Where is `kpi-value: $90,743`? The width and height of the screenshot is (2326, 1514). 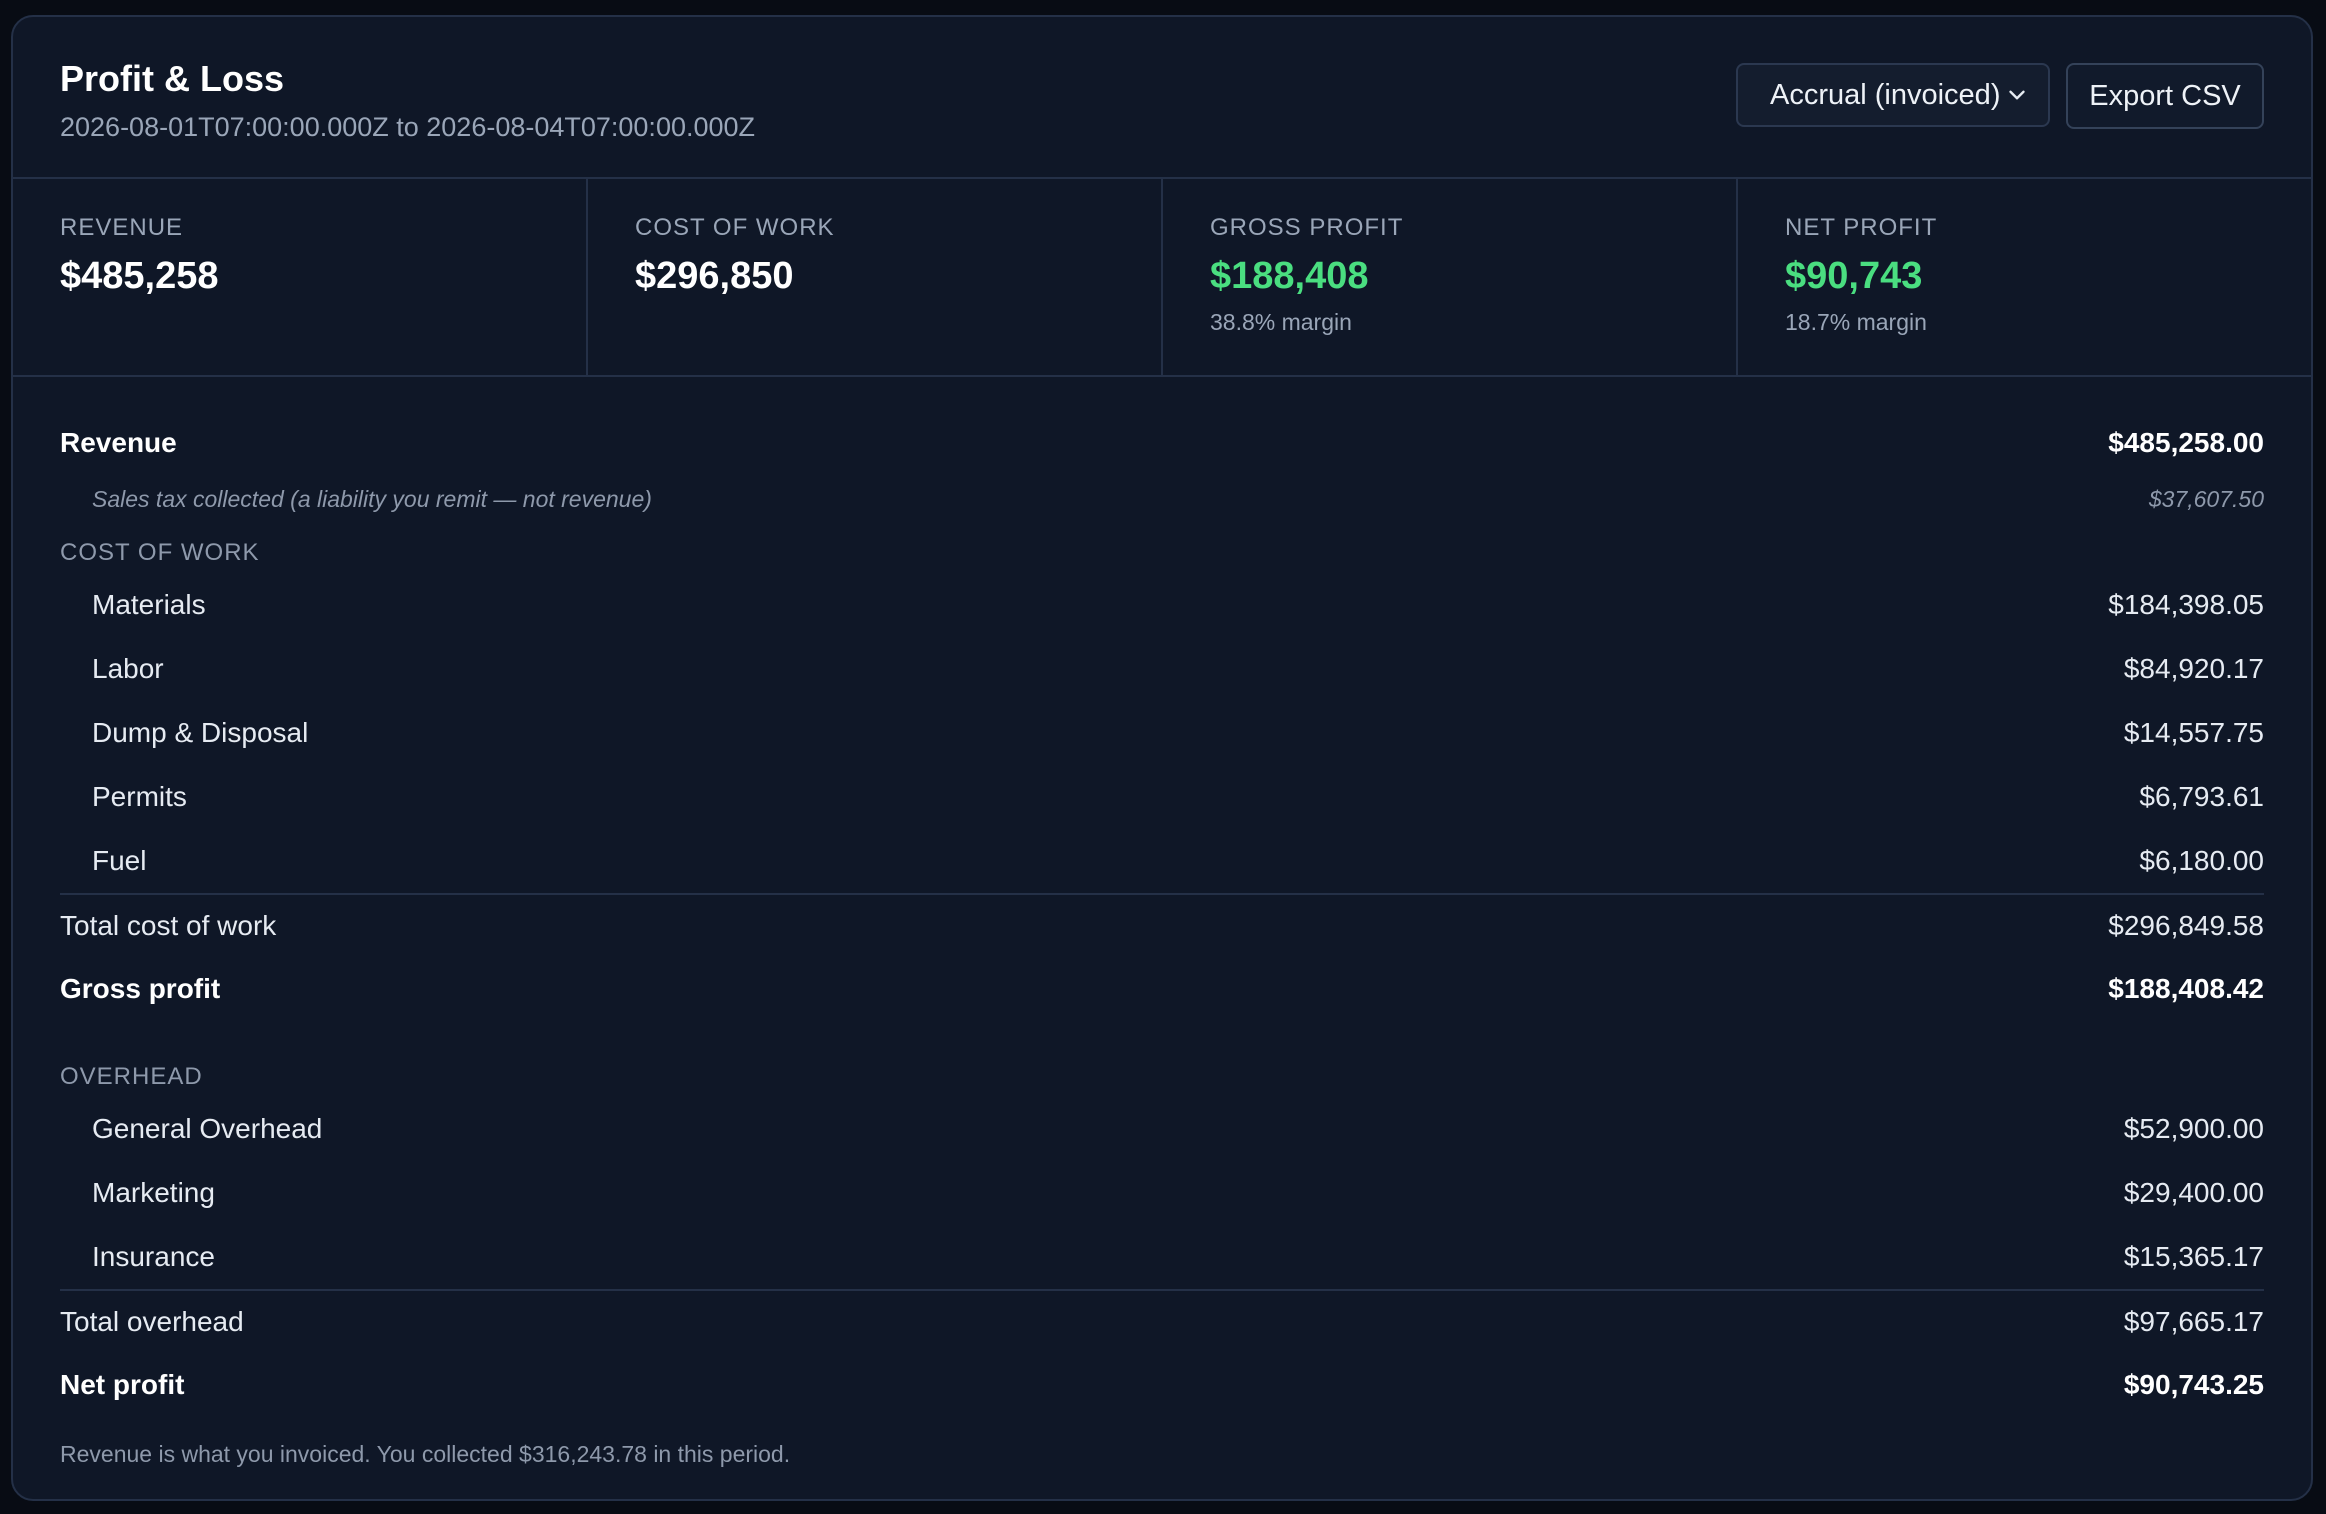 kpi-value: $90,743 is located at coordinates (1854, 276).